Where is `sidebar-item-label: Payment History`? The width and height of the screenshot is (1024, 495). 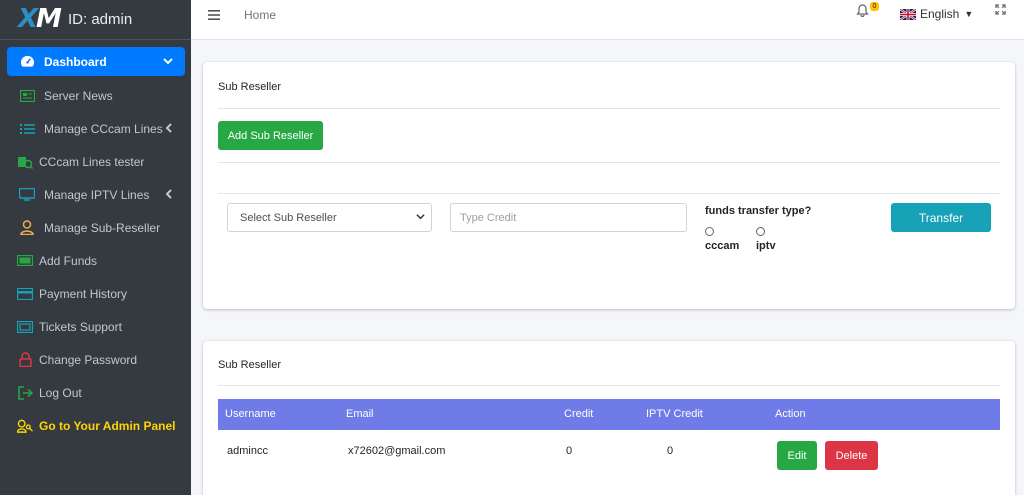
sidebar-item-label: Payment History is located at coordinates (83, 293).